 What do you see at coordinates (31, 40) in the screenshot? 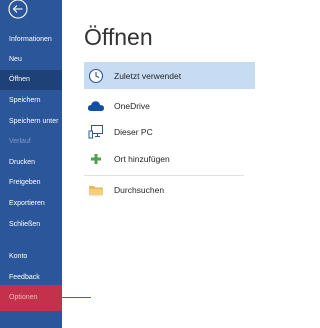
I see `sidebar-item-informationen: Informationen` at bounding box center [31, 40].